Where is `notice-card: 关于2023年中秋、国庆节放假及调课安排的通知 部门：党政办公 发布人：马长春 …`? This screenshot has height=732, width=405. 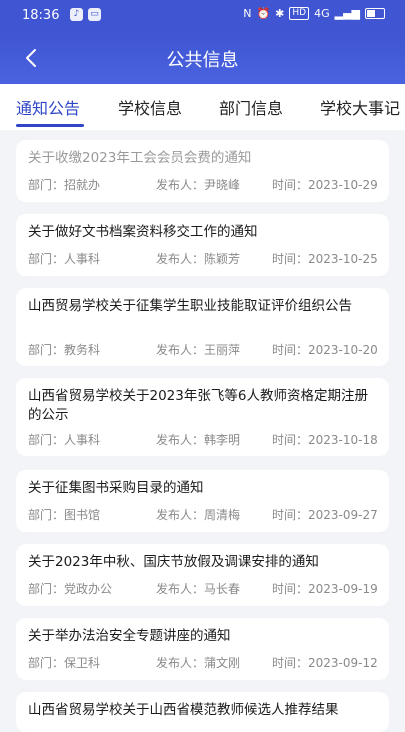
notice-card: 关于2023年中秋、国庆节放假及调课安排的通知 部门：党政办公 发布人：马长春 … is located at coordinates (202, 575).